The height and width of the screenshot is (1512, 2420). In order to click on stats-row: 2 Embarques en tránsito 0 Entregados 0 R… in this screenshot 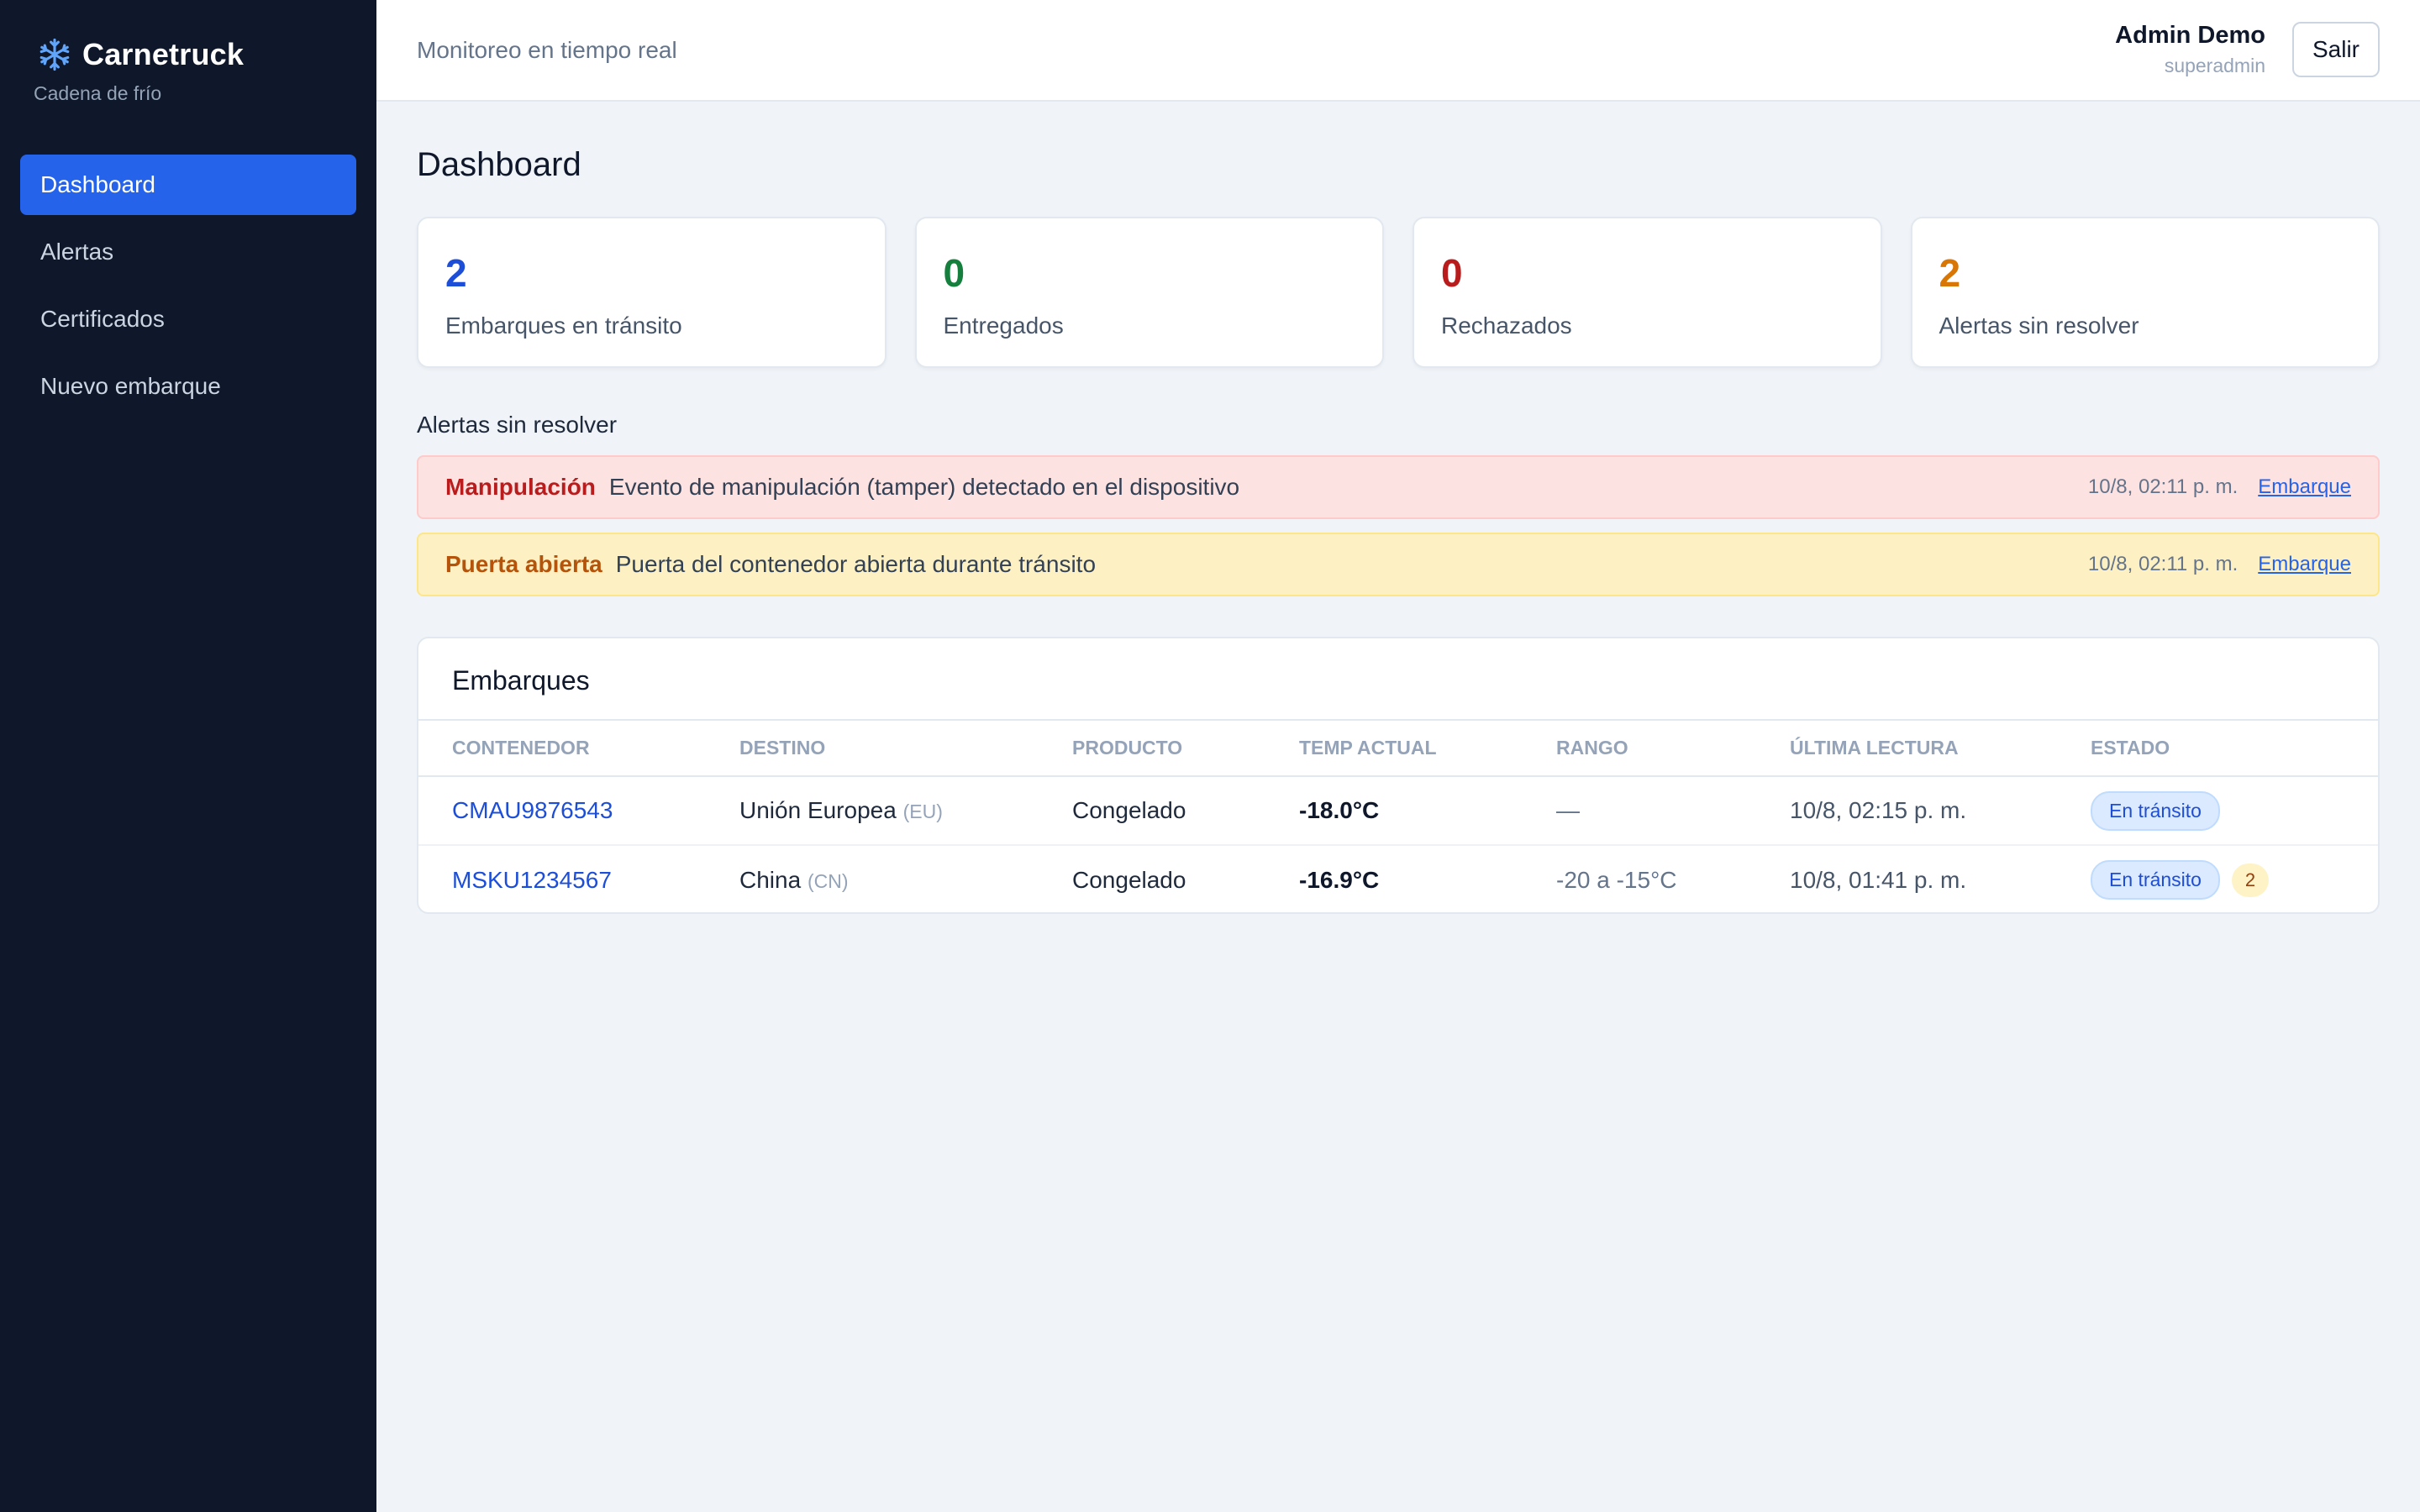, I will do `click(1398, 292)`.